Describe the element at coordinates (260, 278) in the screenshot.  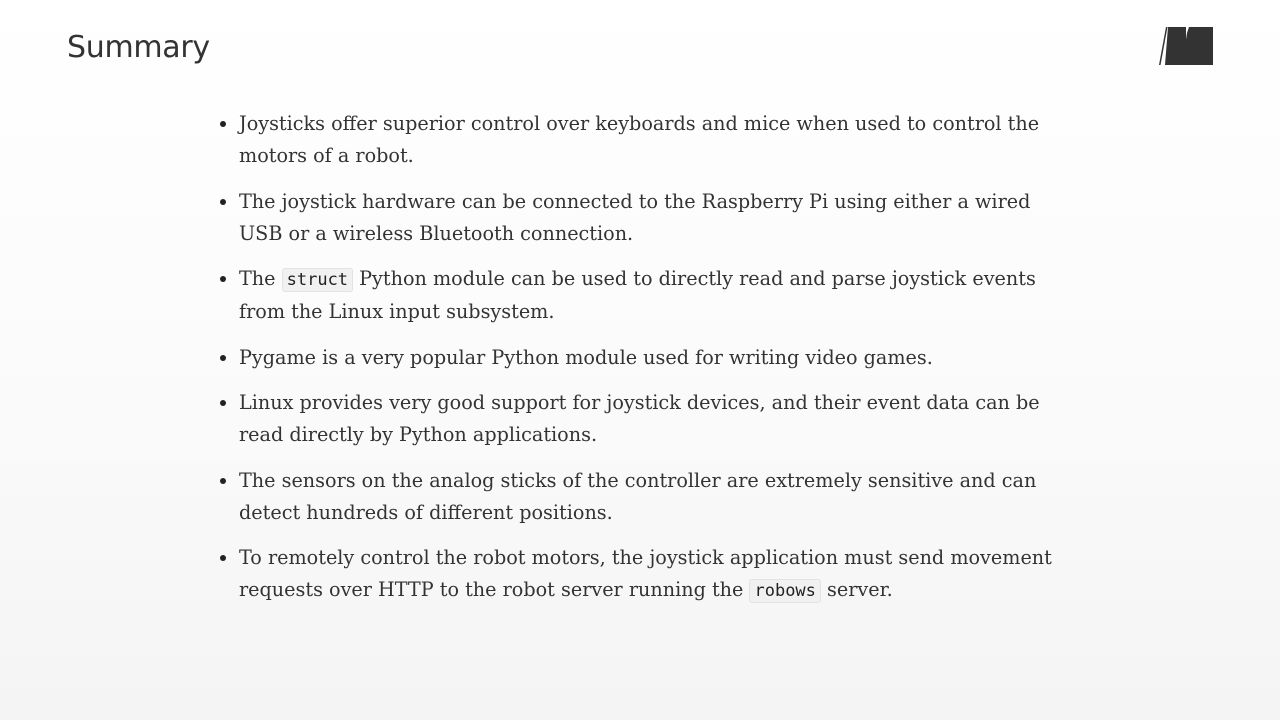
I see `bullet-text: The` at that location.